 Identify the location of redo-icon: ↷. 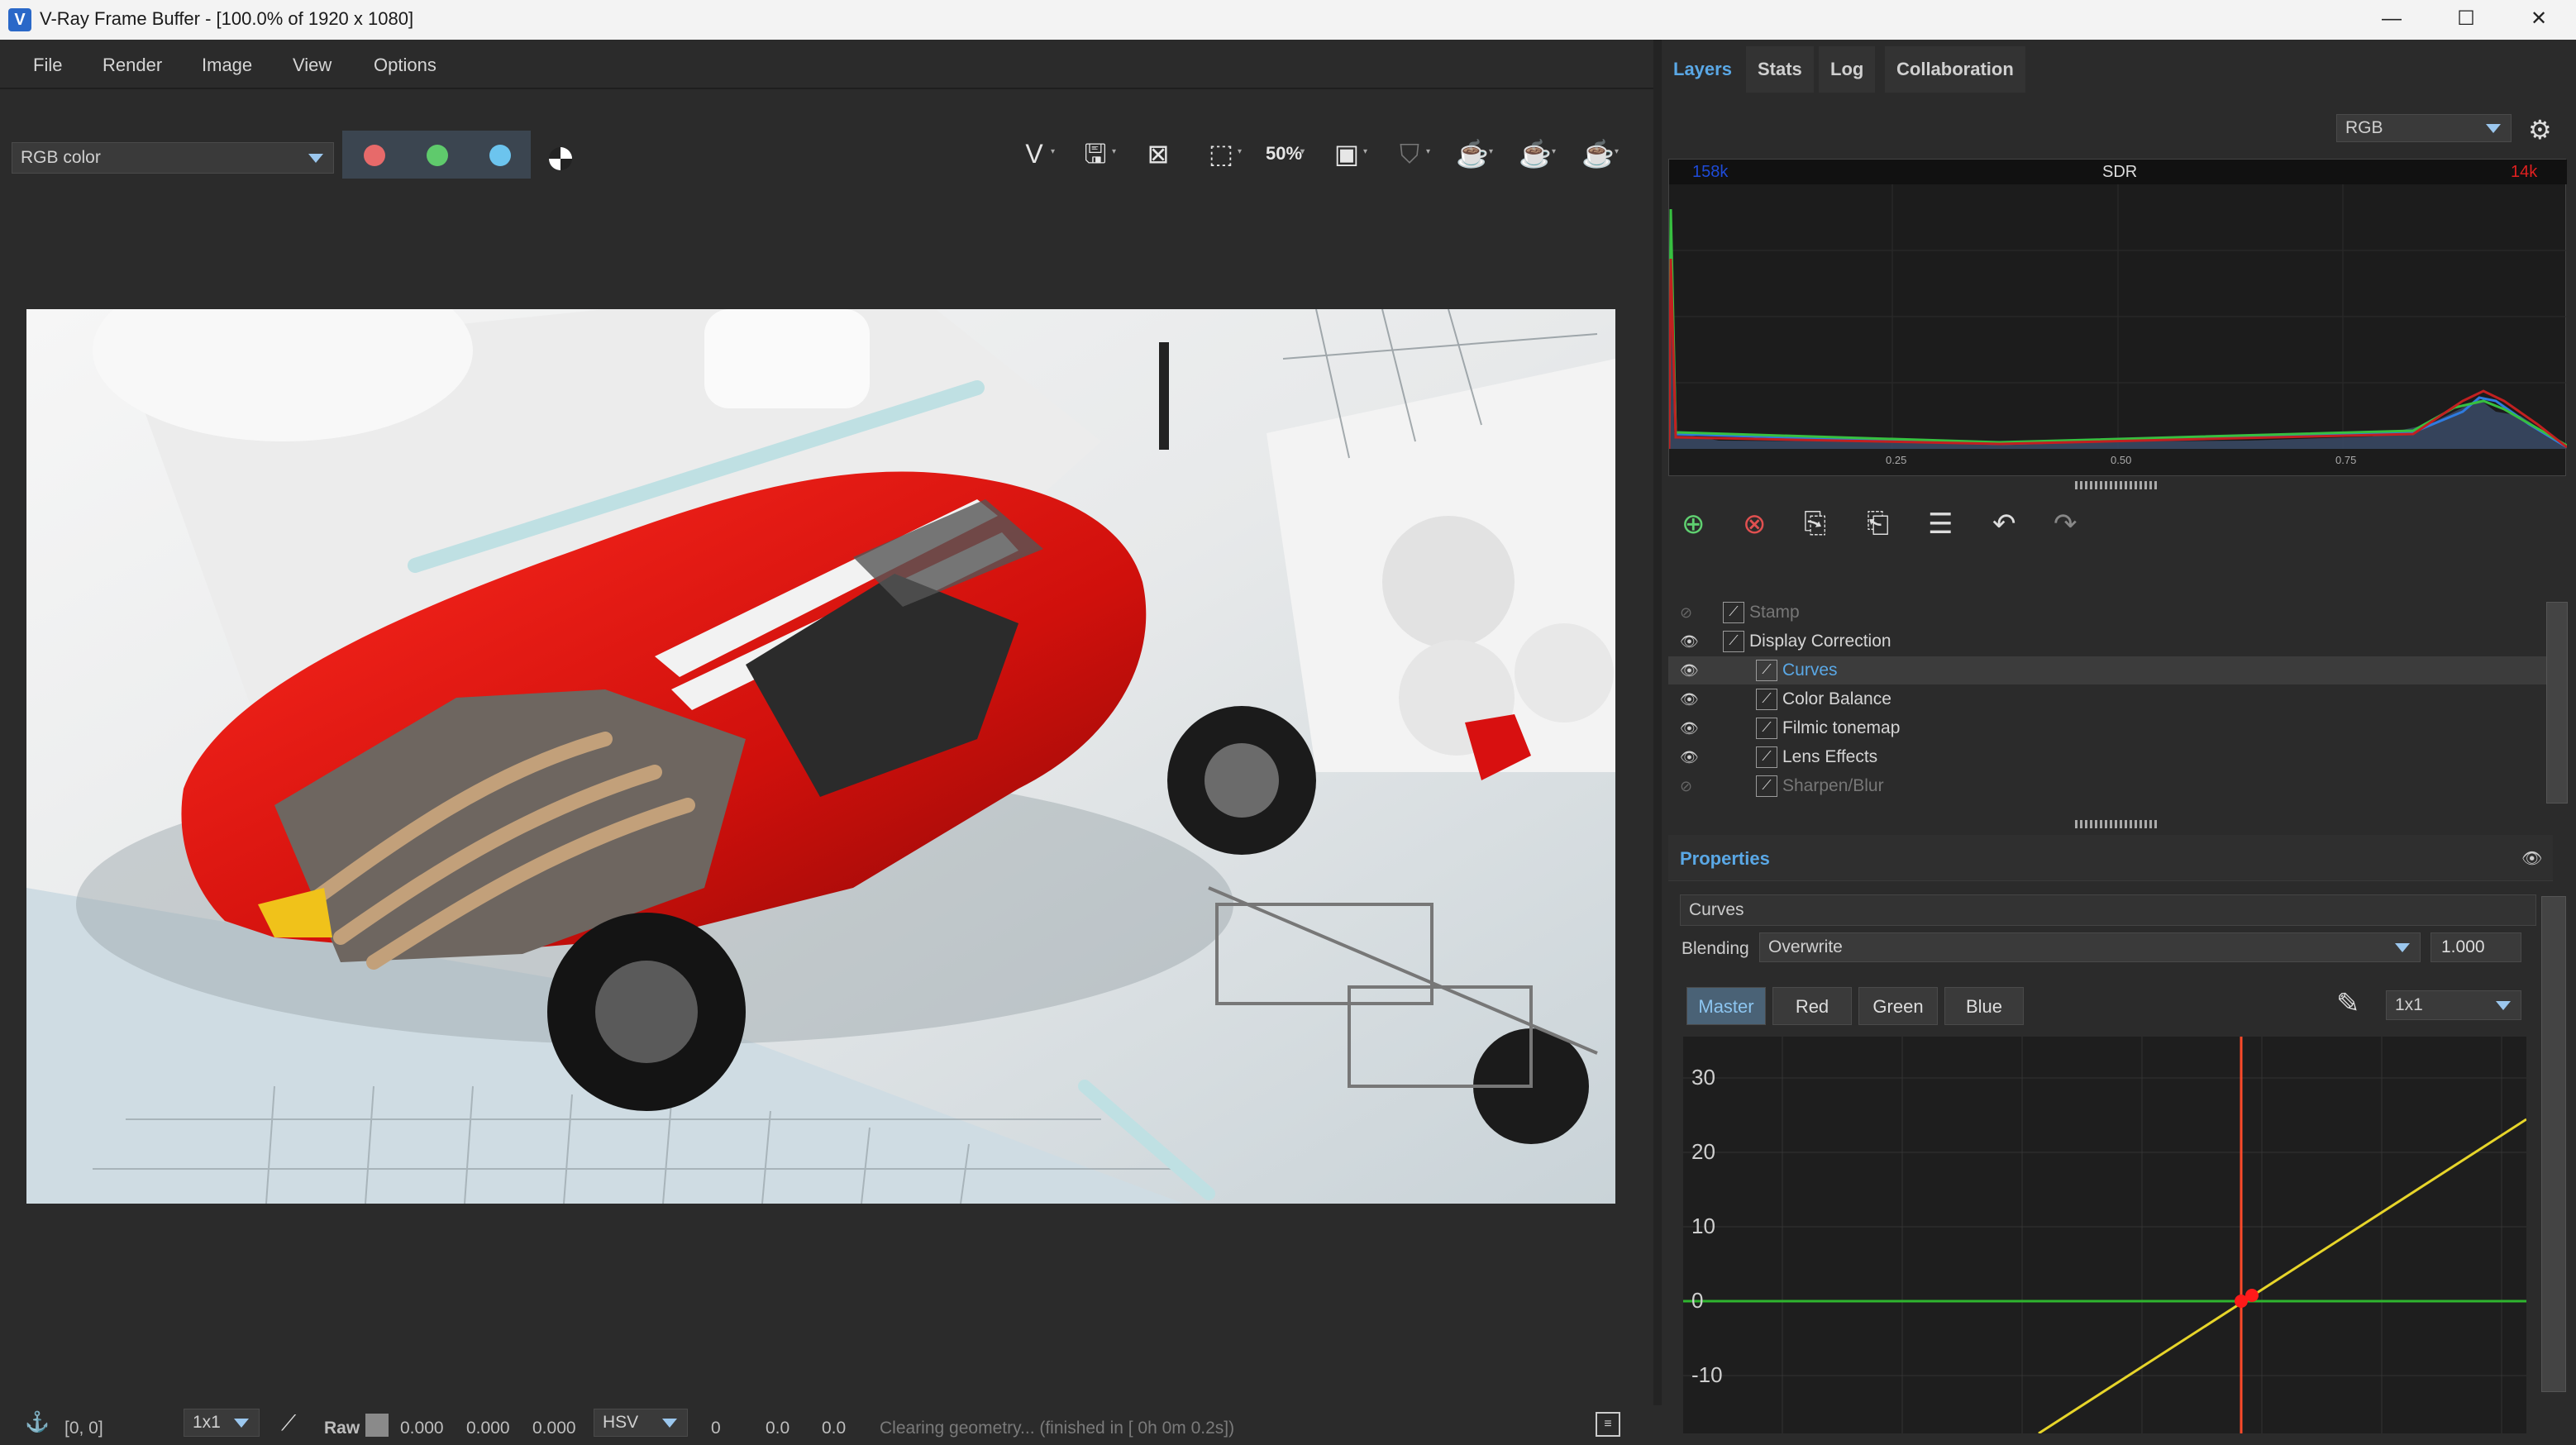
(2065, 524).